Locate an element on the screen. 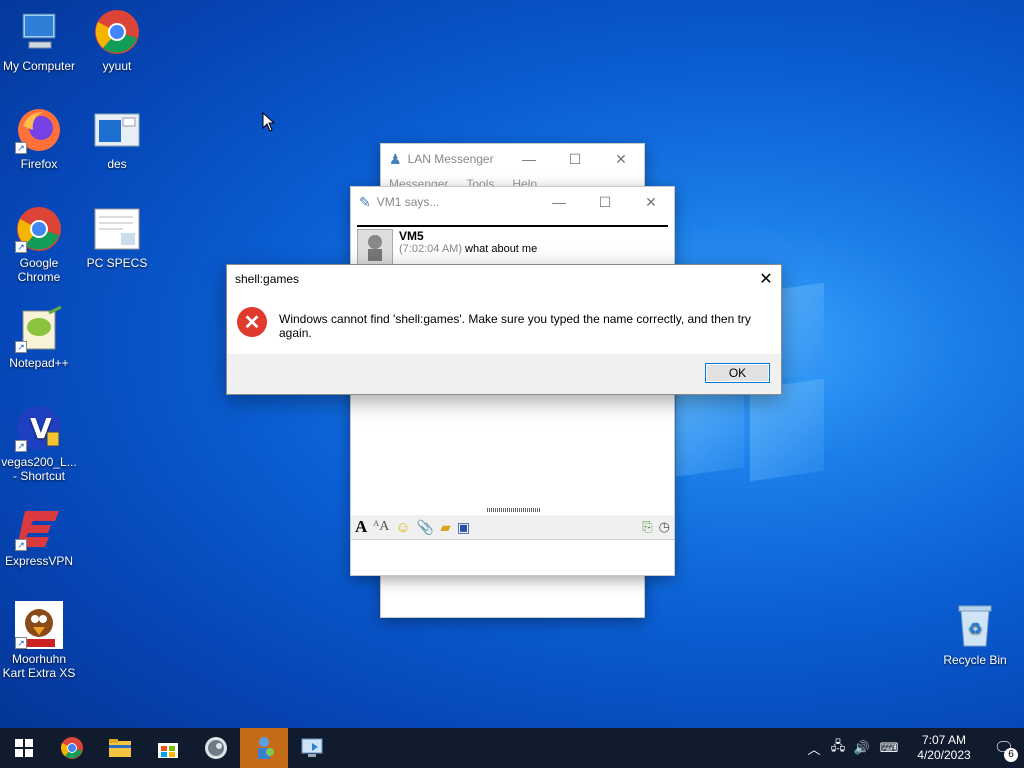  desktop-icon-recycle-bin: ♻ Recycle Bin is located at coordinates (975, 634).